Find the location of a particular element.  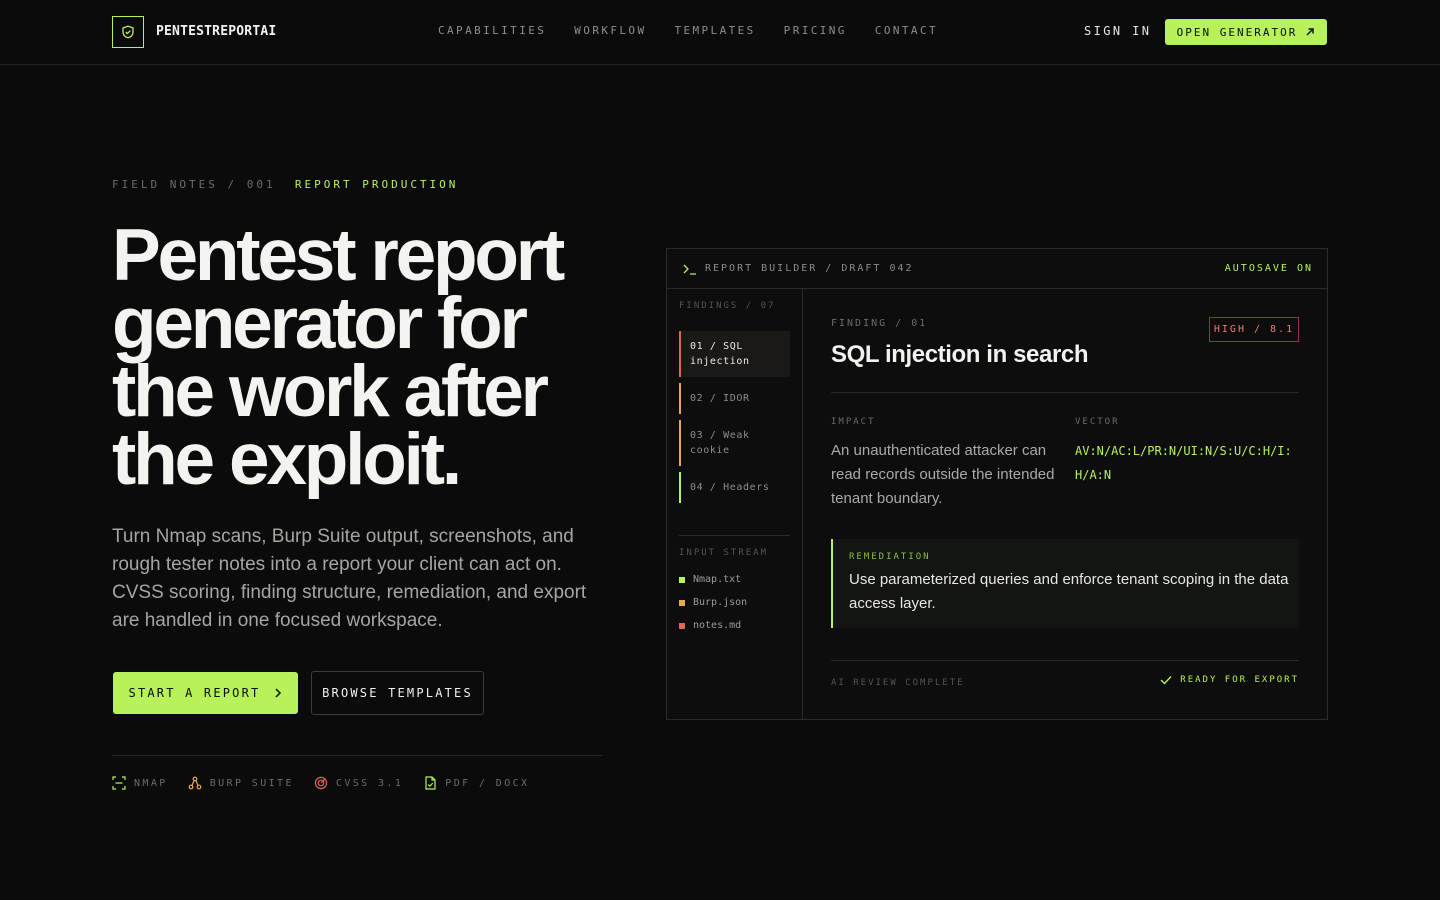

input-stream-label: INPUT STREAM is located at coordinates (724, 553).